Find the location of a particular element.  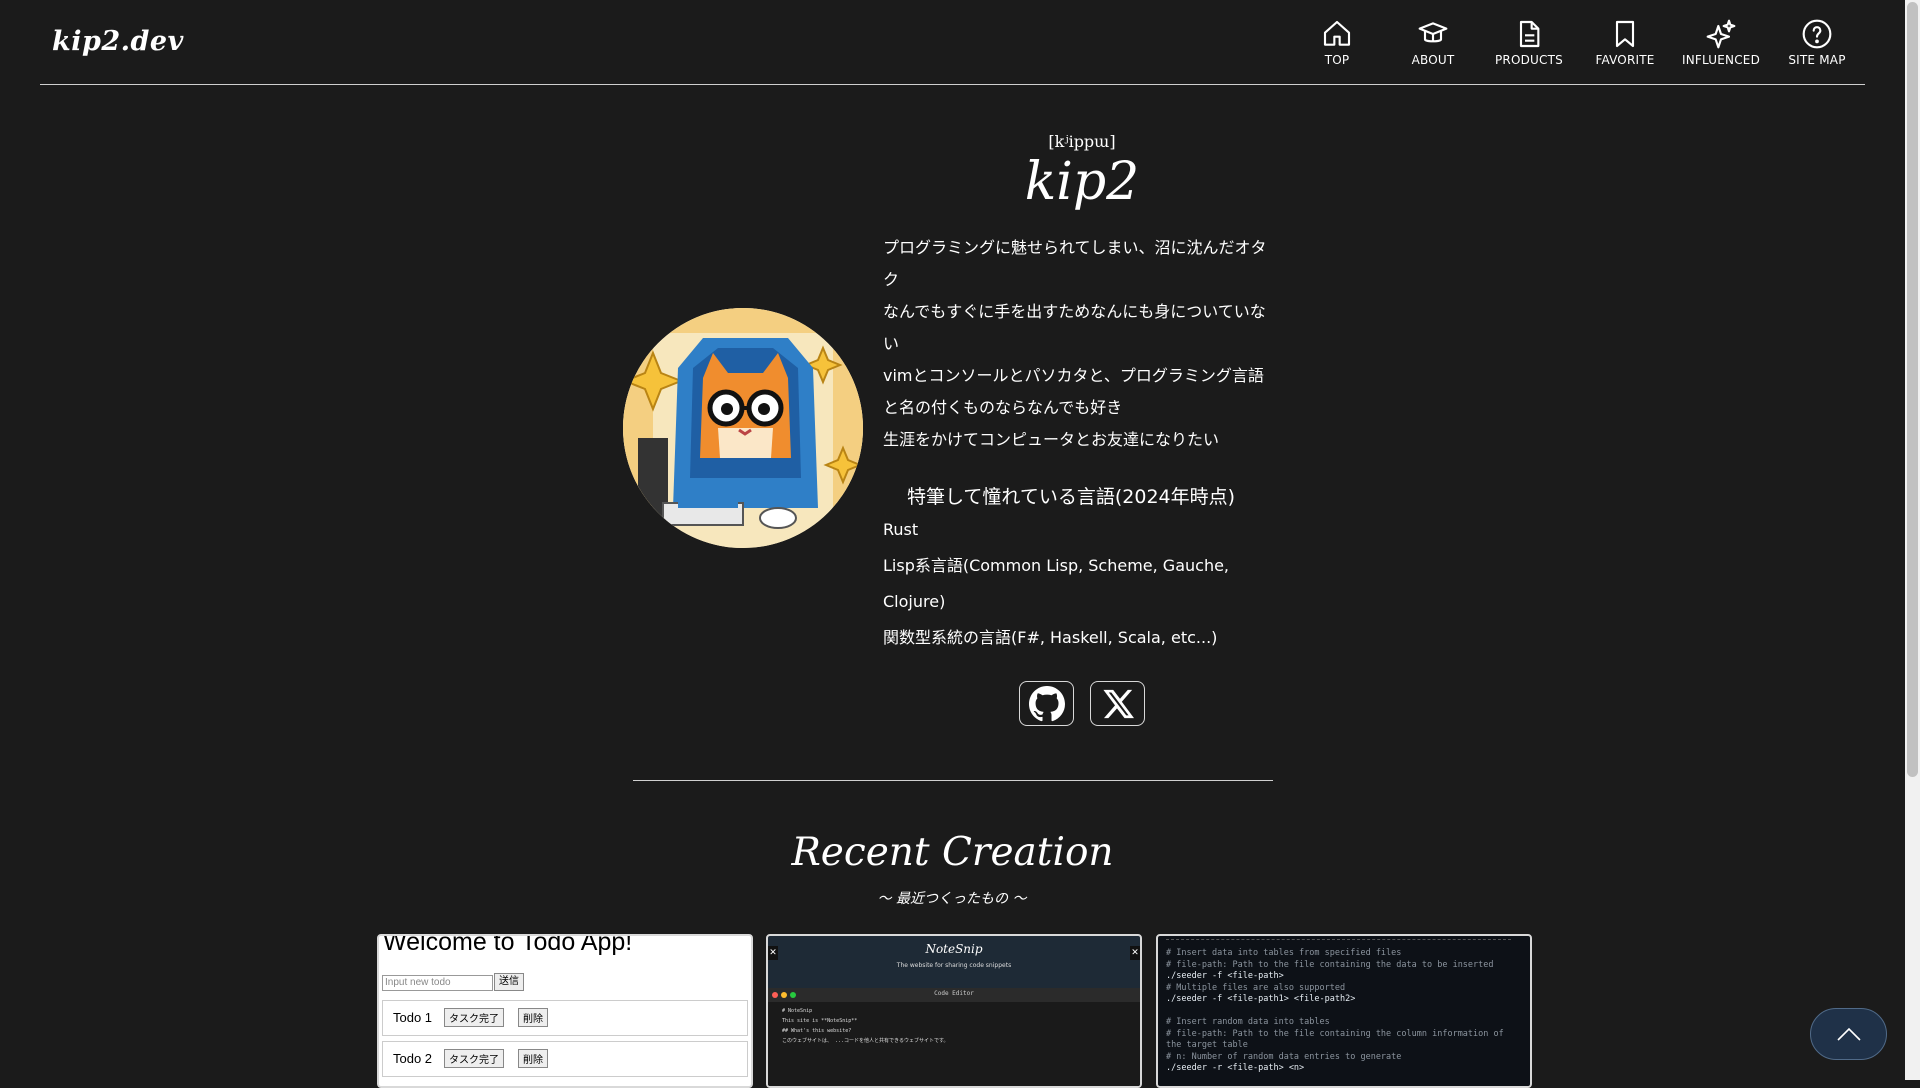

language-item: 関数型系統の言語(F#, Haskell, Scala, etc...) is located at coordinates (1050, 637).